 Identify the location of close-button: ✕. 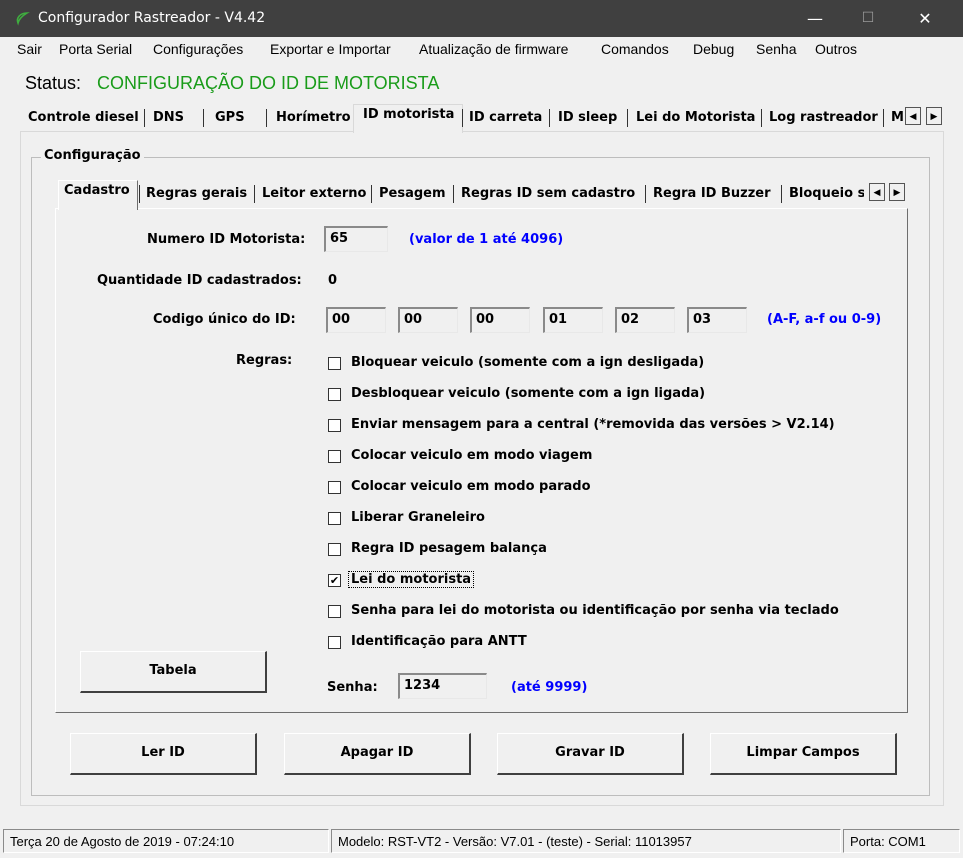
(925, 18).